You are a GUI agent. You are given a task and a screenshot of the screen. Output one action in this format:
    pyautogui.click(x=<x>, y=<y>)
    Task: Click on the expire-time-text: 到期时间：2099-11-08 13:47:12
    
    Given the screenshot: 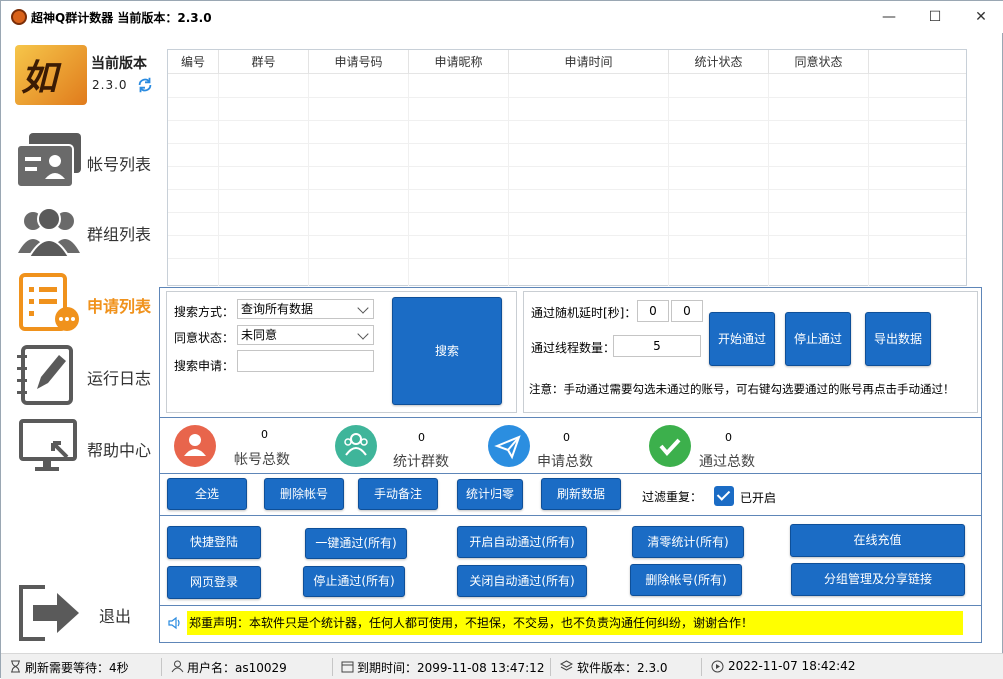 What is the action you would take?
    pyautogui.click(x=451, y=668)
    